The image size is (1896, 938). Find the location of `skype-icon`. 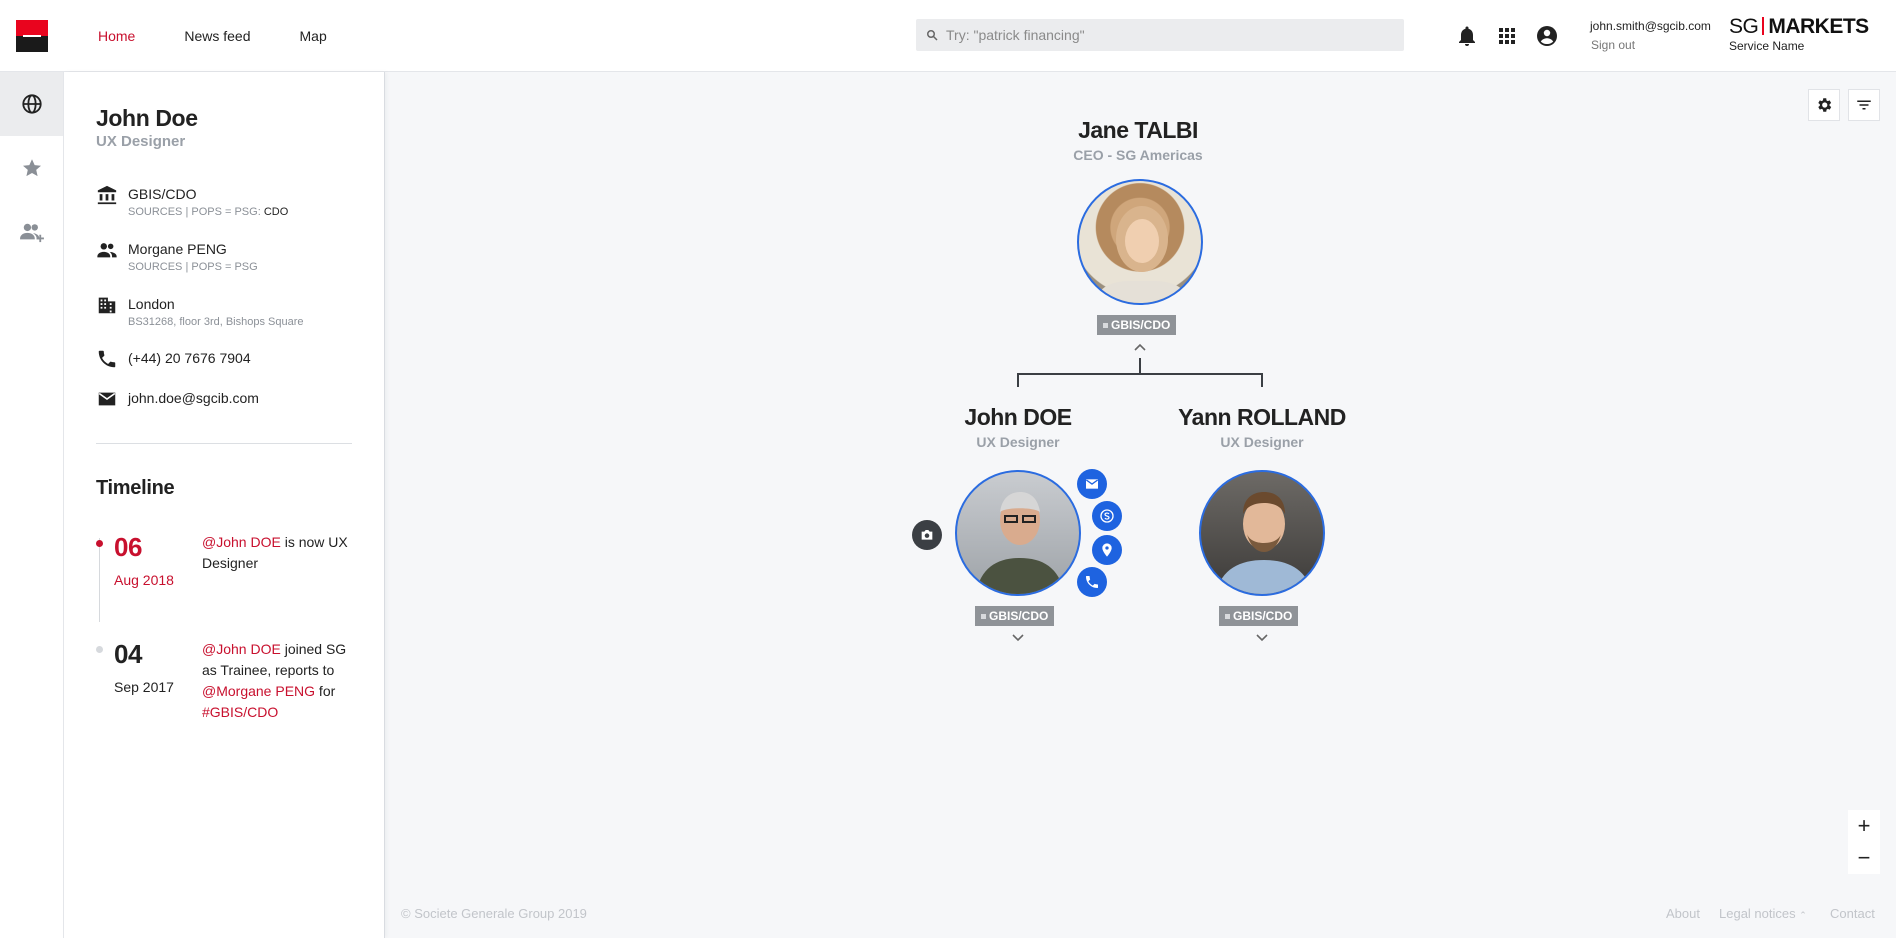

skype-icon is located at coordinates (1107, 516).